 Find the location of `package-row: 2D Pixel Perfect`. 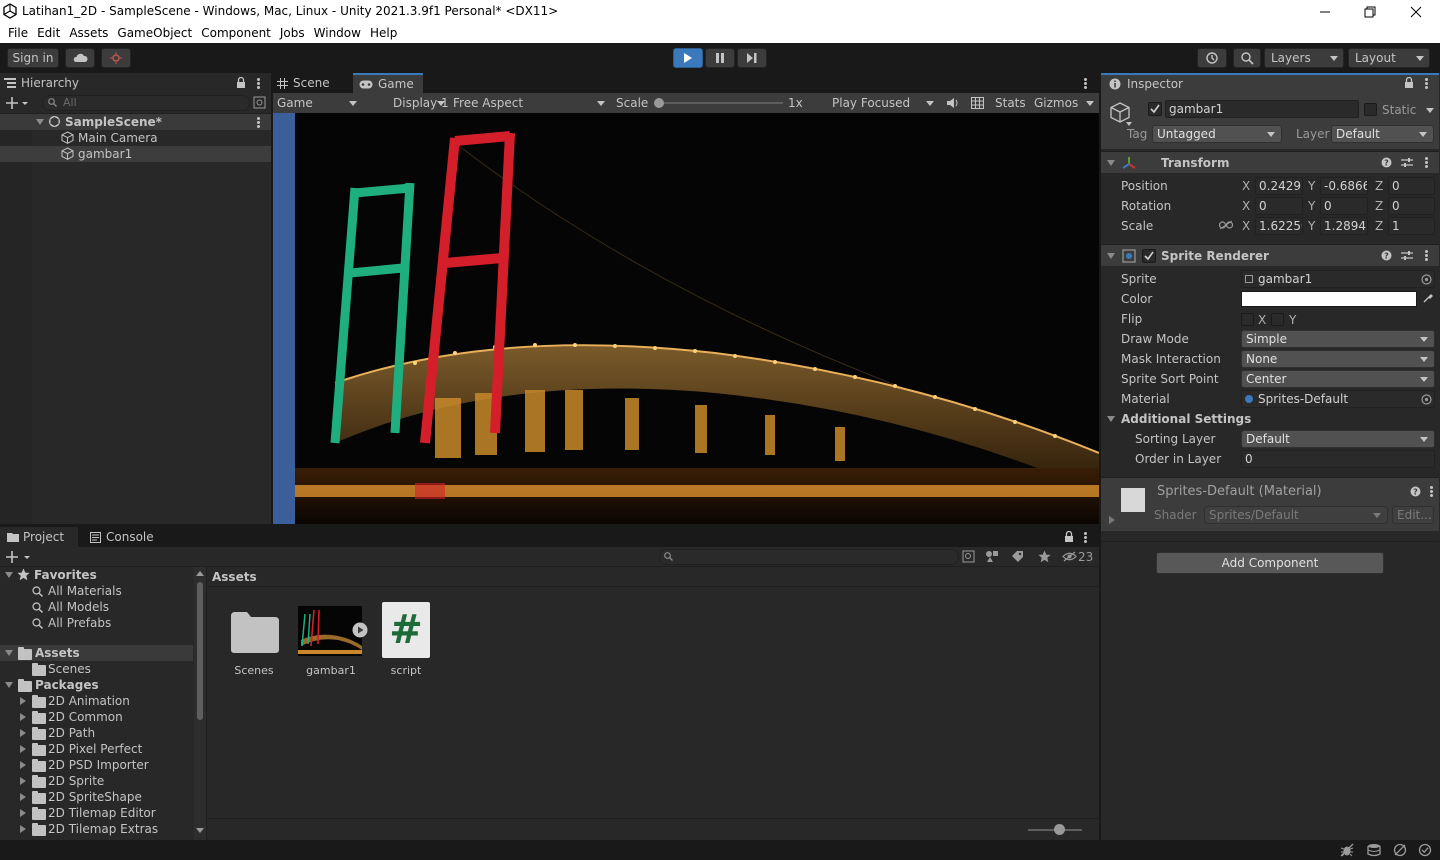

package-row: 2D Pixel Perfect is located at coordinates (96, 749).